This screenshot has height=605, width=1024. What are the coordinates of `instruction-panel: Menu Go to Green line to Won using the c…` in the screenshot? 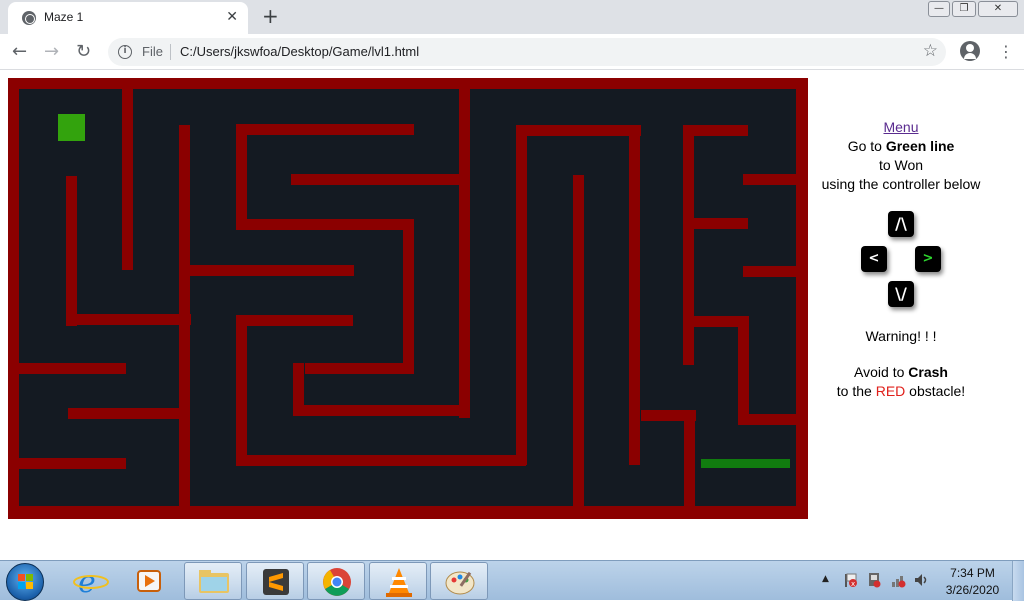 It's located at (901, 156).